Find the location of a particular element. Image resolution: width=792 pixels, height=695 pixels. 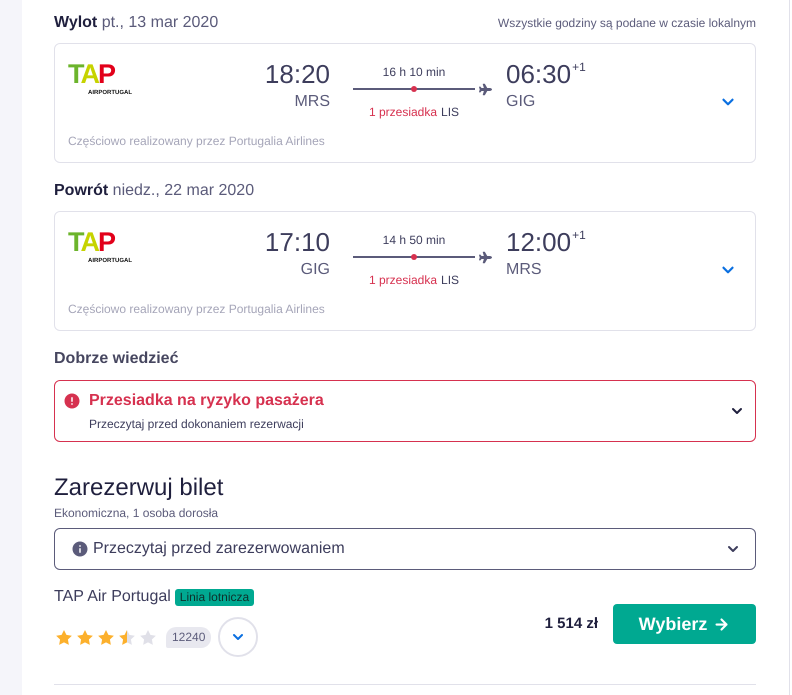

alert-text: Przeczytaj przed dokonaniem rezerwacji is located at coordinates (197, 424).